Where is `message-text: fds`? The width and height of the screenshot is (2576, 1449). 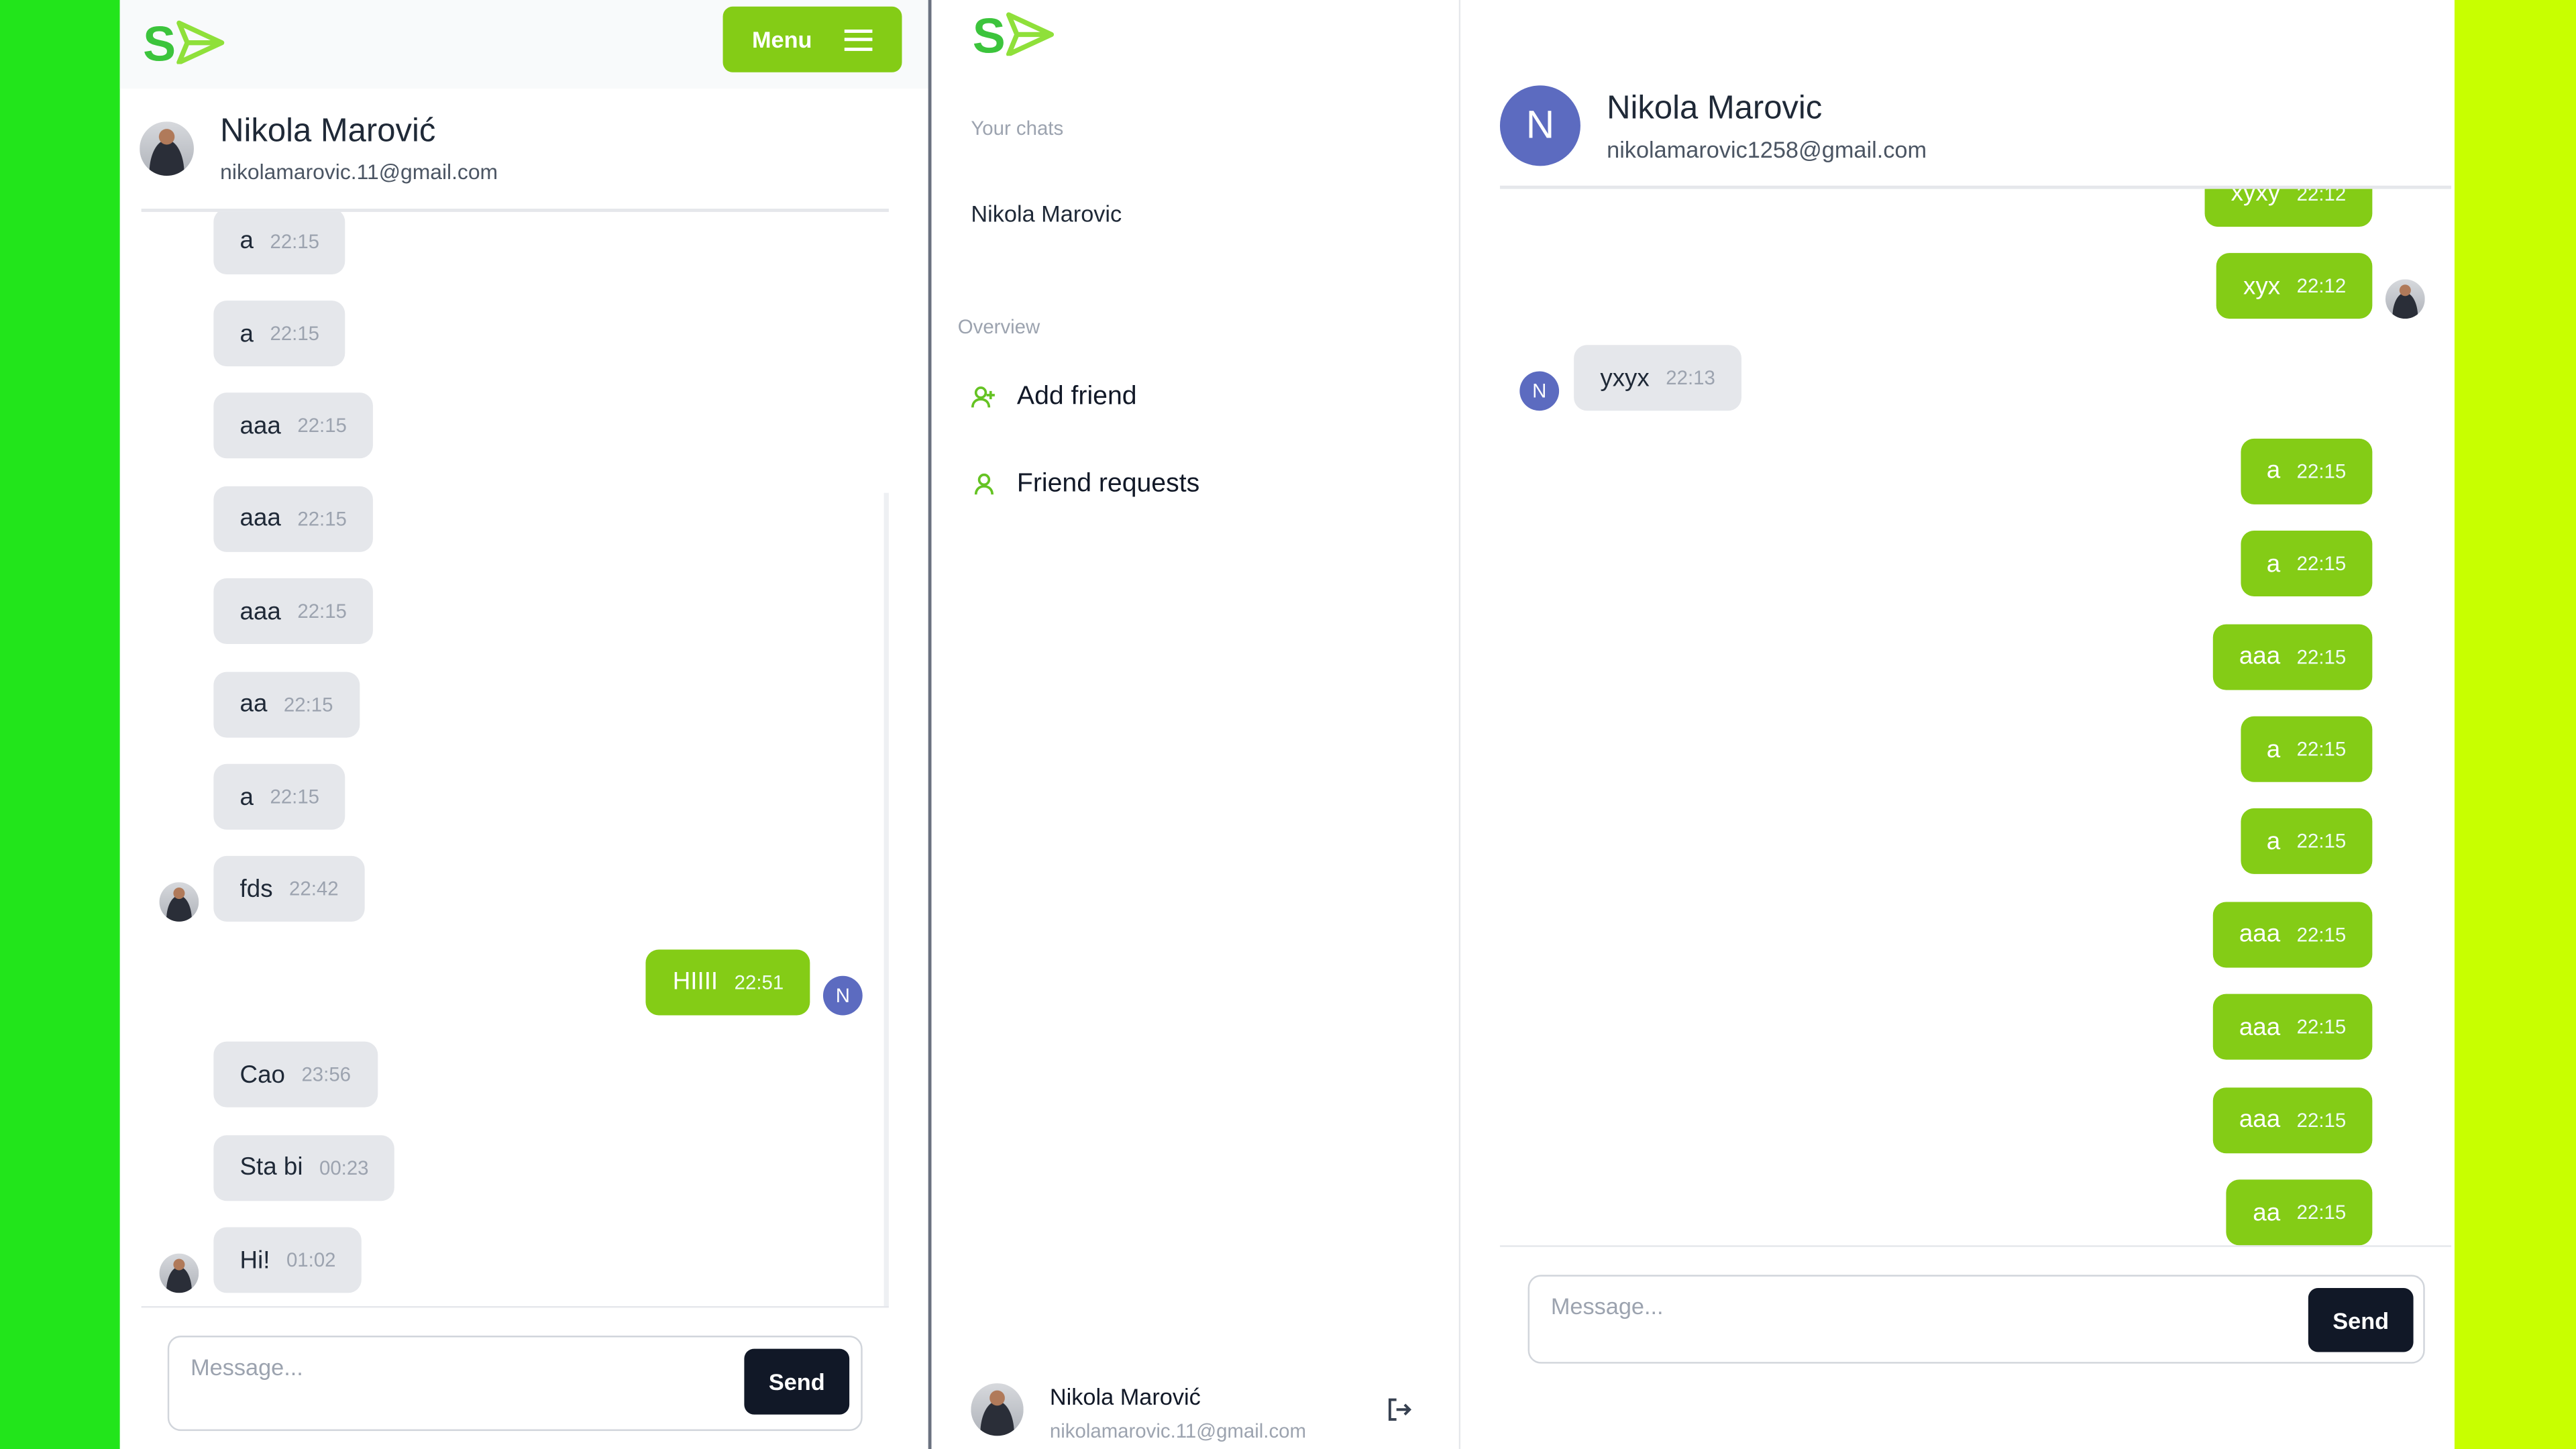
message-text: fds is located at coordinates (256, 889).